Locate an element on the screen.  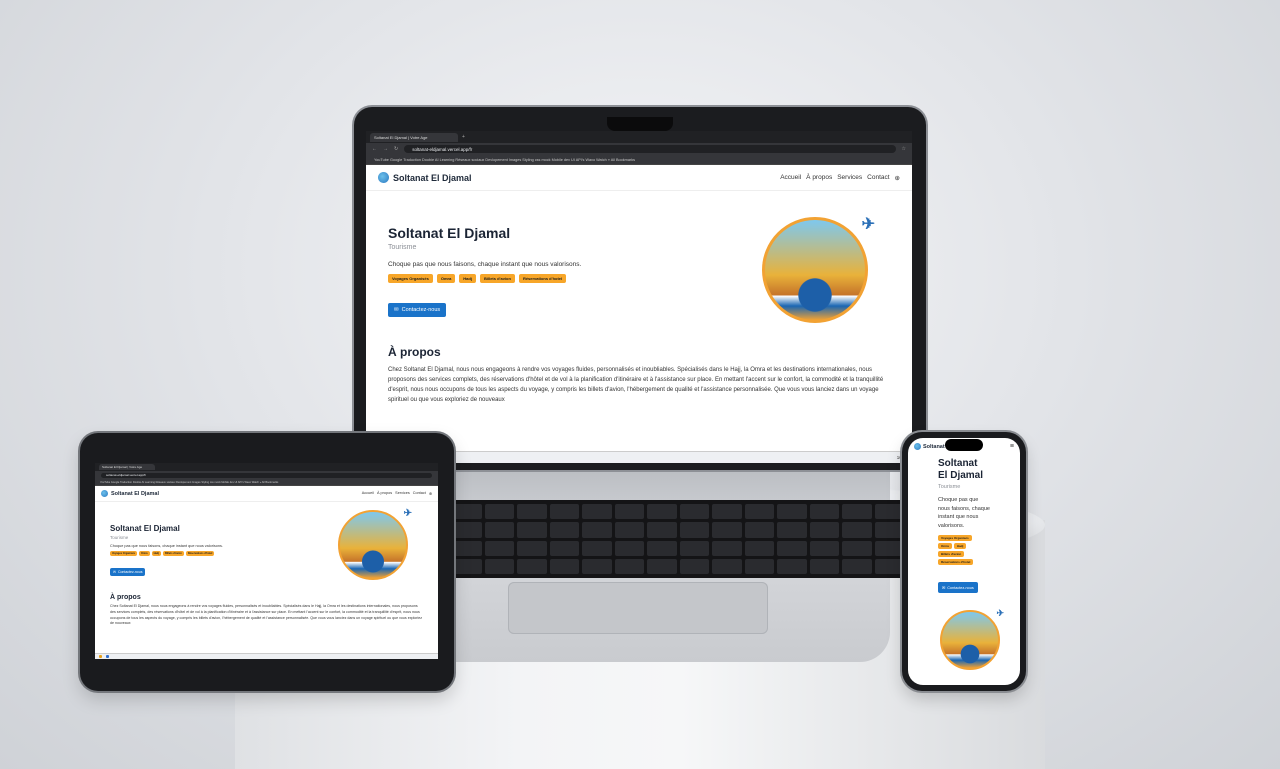
back-icon: ← is located at coordinates (374, 149).